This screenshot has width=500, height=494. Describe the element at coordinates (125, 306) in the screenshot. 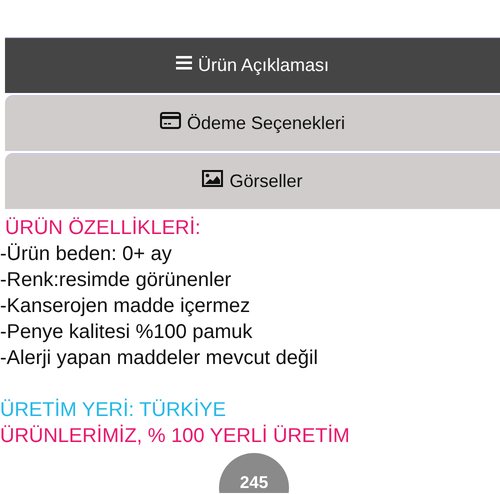

I see `feature-line: -Kanserojen madde içermez` at that location.